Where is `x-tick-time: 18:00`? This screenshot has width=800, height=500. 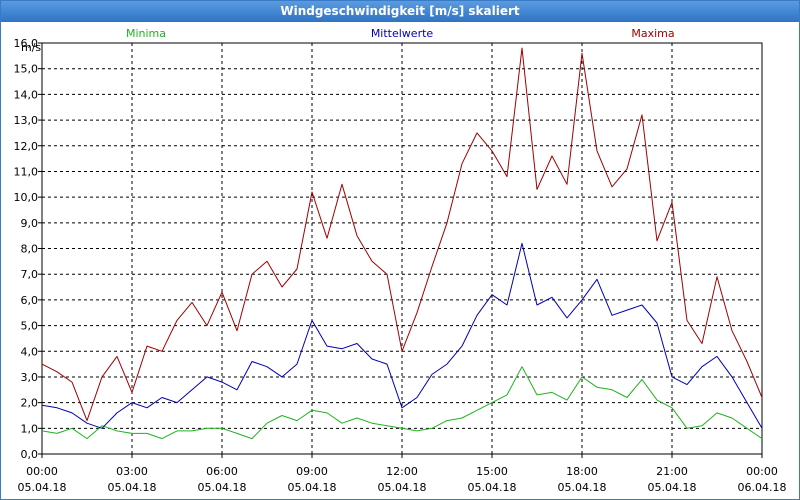 x-tick-time: 18:00 is located at coordinates (582, 471).